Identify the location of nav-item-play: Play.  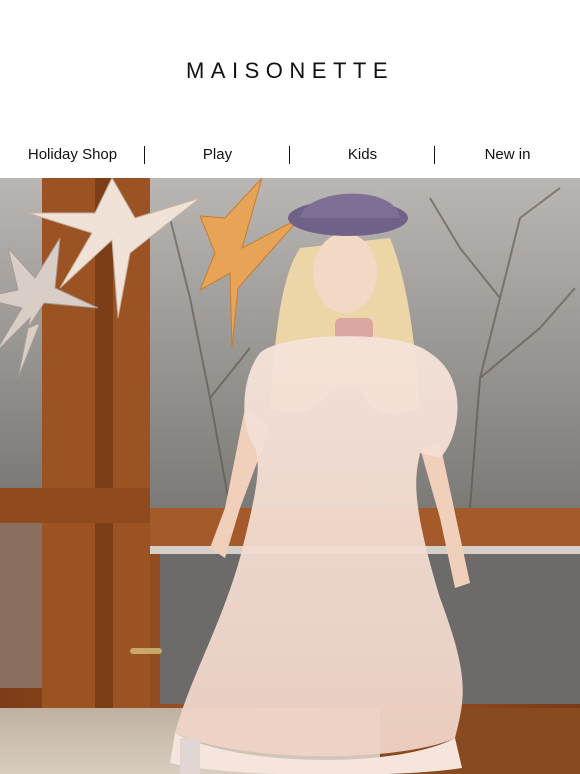
(217, 155).